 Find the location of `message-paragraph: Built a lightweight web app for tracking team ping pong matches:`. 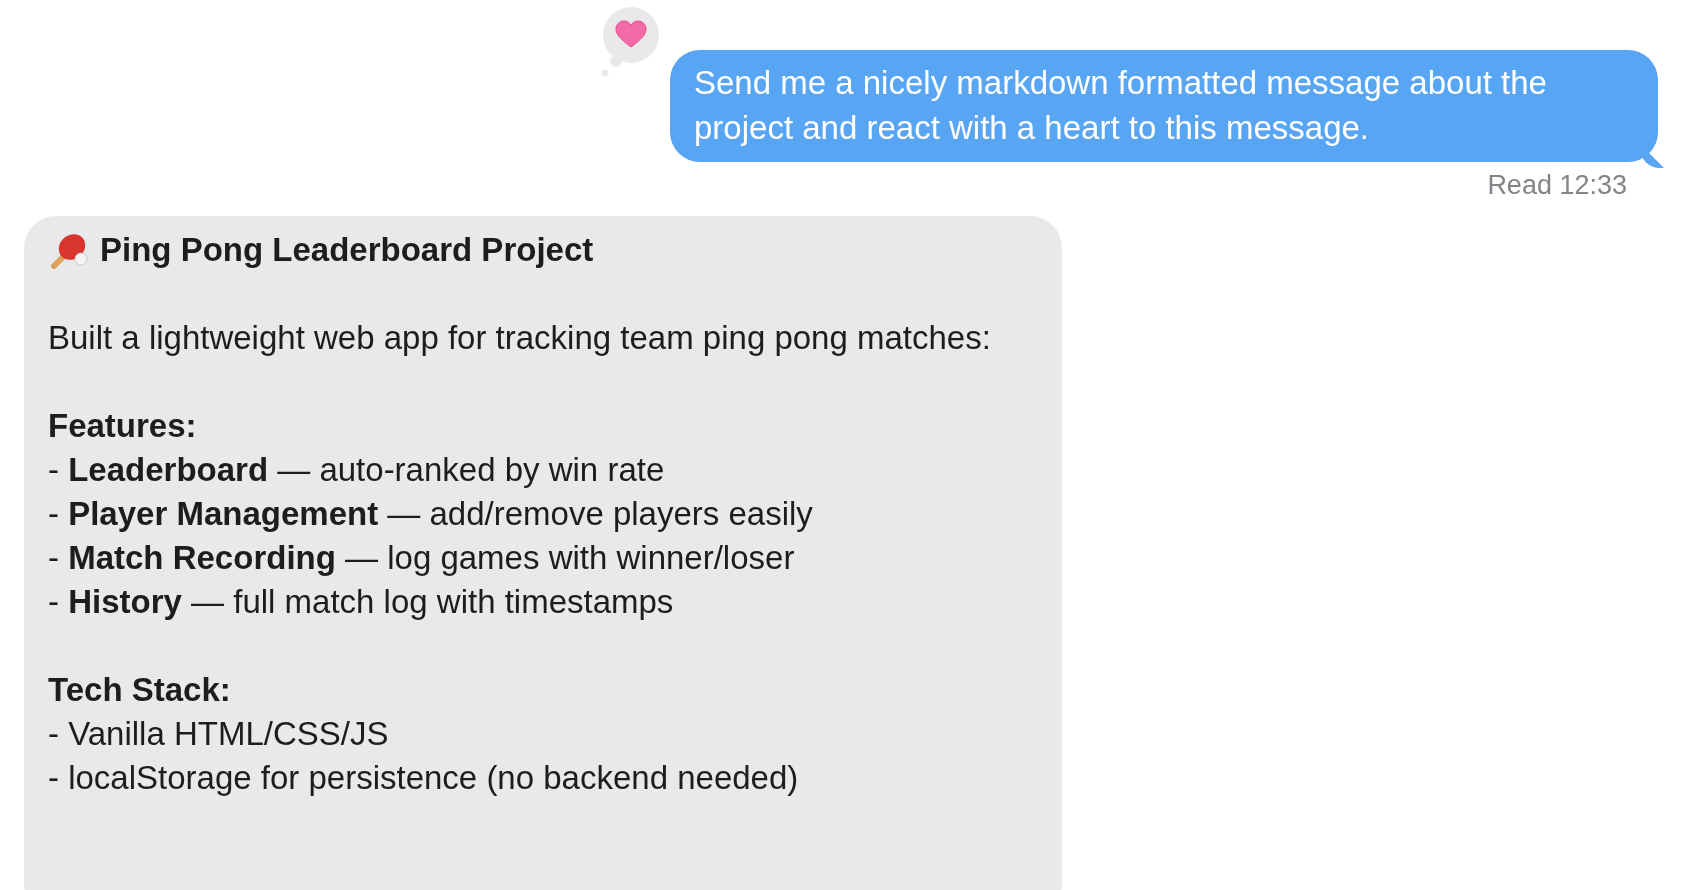

message-paragraph: Built a lightweight web app for tracking team ping pong matches: is located at coordinates (520, 338).